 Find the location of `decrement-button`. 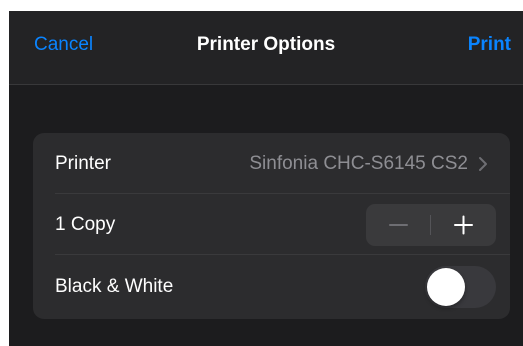

decrement-button is located at coordinates (398, 225).